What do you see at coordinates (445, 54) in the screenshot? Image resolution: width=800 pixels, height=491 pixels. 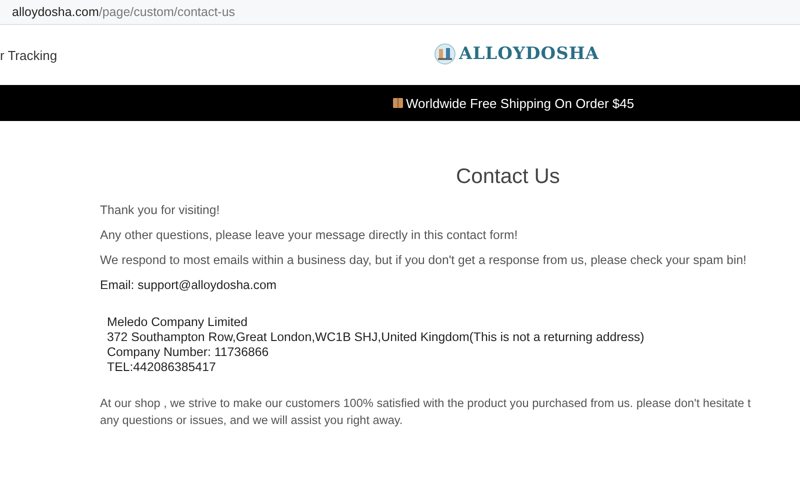 I see `logo-icon` at bounding box center [445, 54].